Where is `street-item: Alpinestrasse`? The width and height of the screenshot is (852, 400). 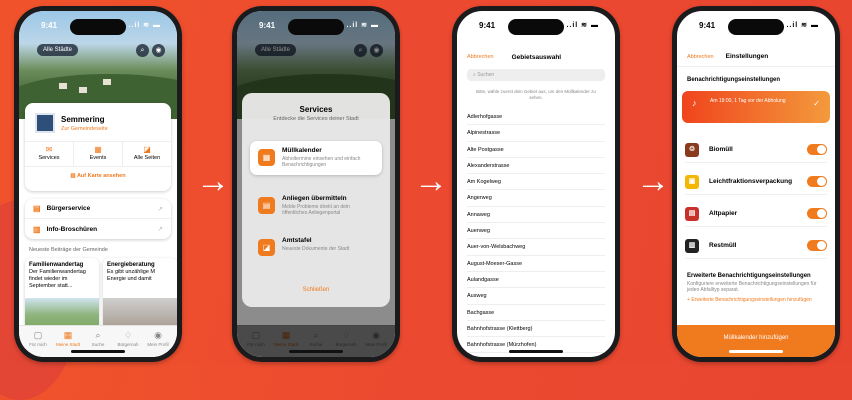
street-item: Alpinestrasse is located at coordinates (536, 133).